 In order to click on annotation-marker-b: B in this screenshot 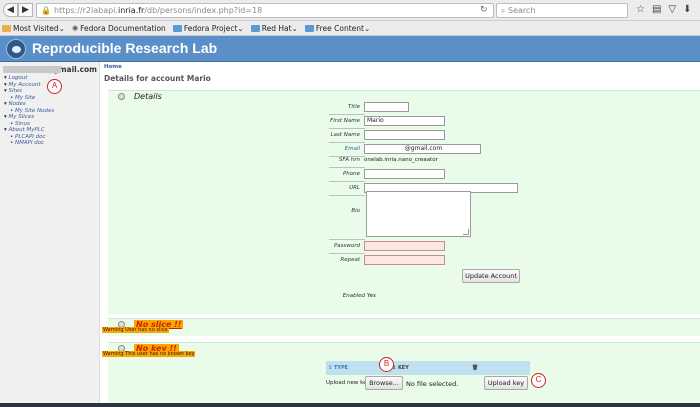, I will do `click(386, 364)`.